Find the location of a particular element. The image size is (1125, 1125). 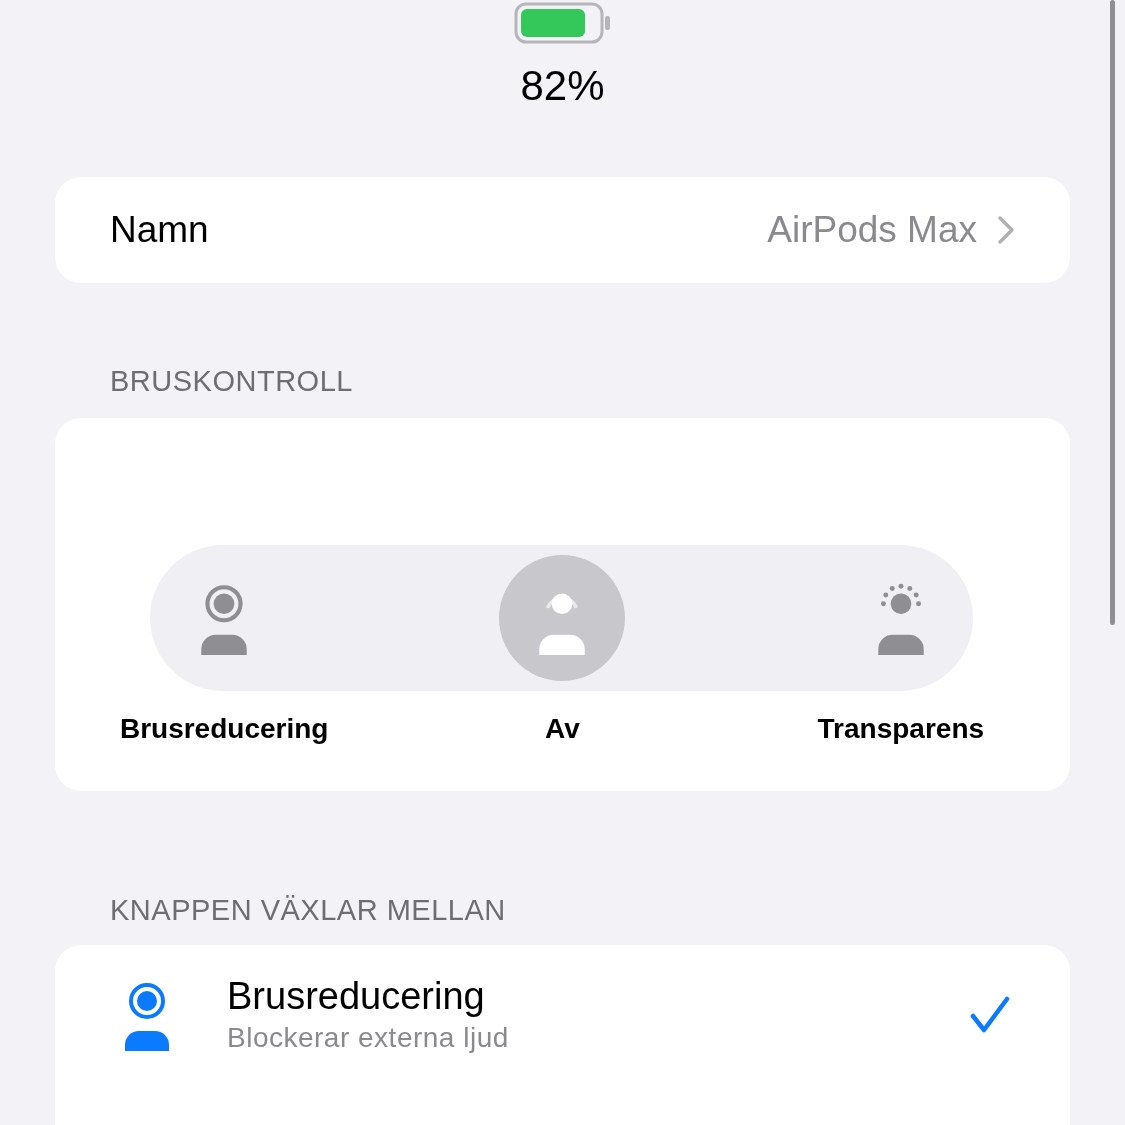

name-value: AirPods Max is located at coordinates (872, 230).